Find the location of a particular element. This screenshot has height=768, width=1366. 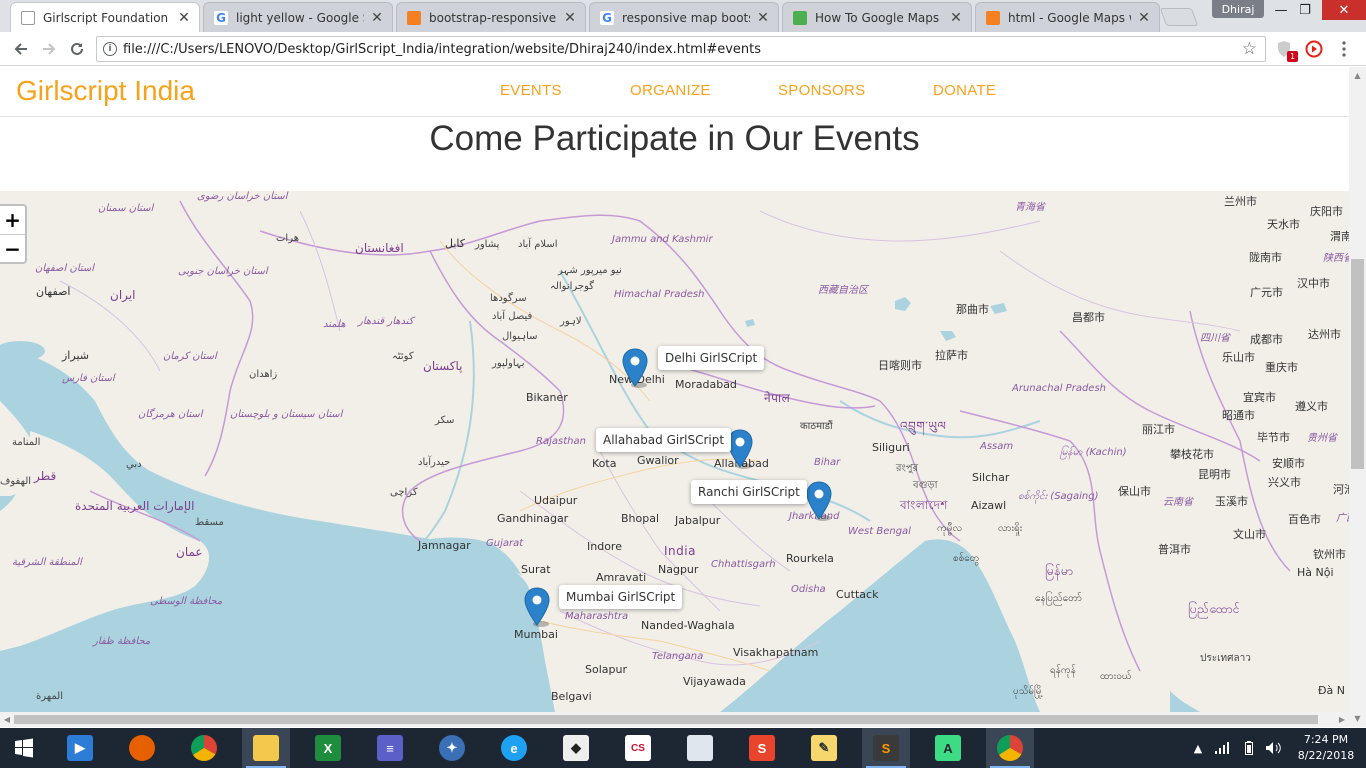

map-label: काठमाडौं is located at coordinates (816, 426).